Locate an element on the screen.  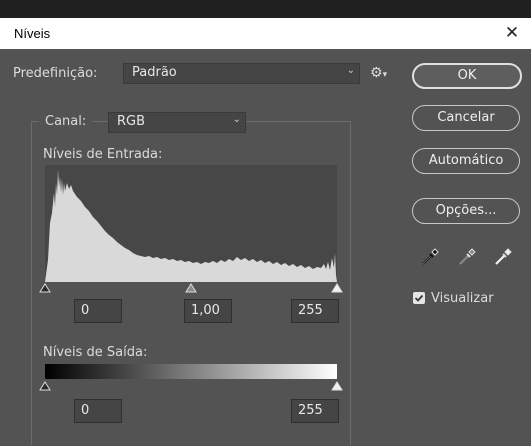
gray-eyedropper-icon is located at coordinates (467, 257).